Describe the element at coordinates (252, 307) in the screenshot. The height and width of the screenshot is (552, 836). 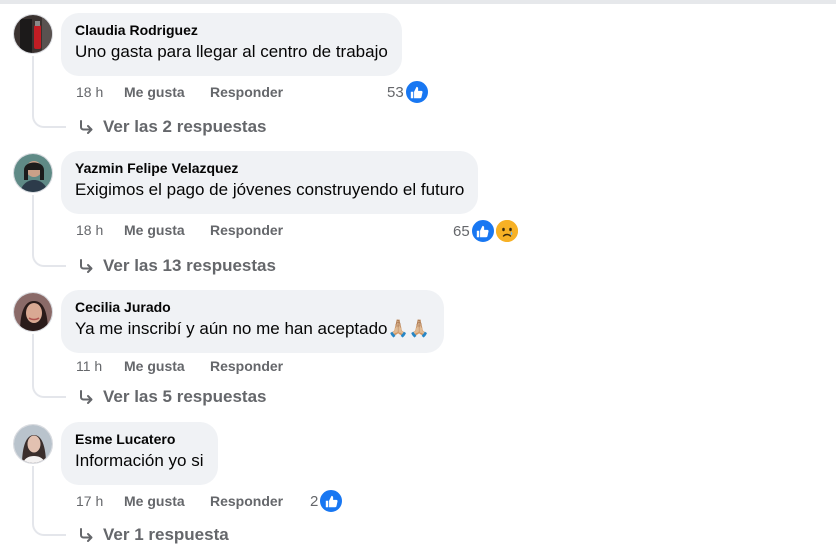
I see `comment-author: Cecilia Jurado` at that location.